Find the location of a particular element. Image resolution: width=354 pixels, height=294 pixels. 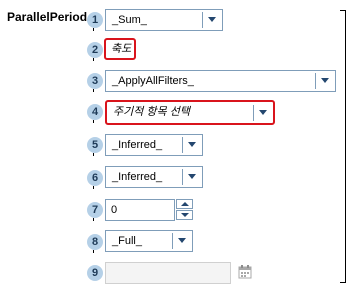

param-badge-6: 6 is located at coordinates (95, 178).